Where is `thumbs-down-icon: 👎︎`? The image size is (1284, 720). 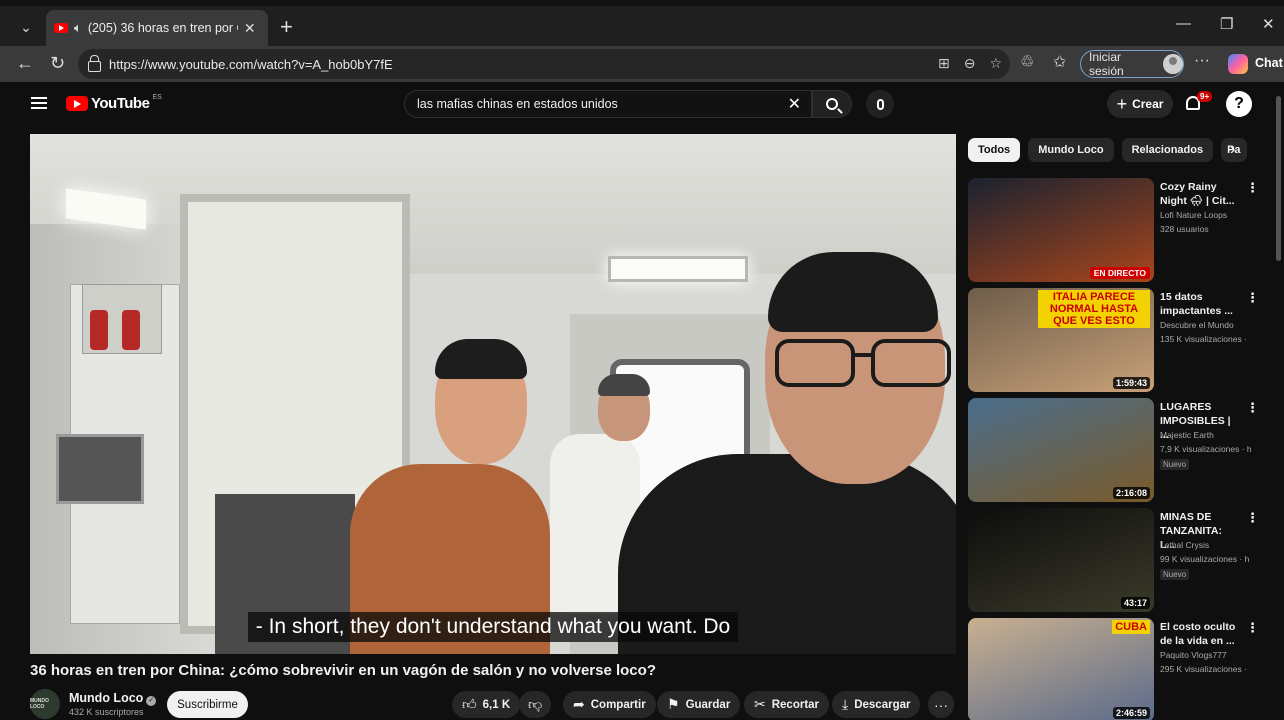
thumbs-down-icon: 👎︎ is located at coordinates (535, 704).